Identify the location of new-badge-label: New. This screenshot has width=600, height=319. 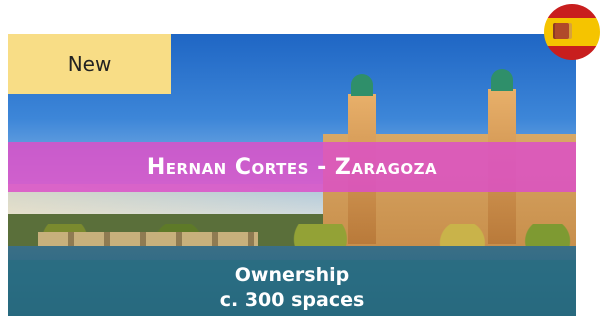
(89, 64).